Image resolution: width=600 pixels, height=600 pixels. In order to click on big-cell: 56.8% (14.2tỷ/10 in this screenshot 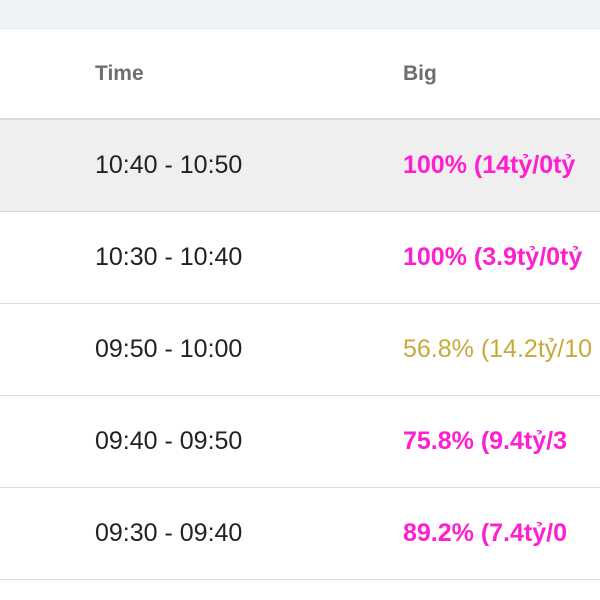, I will do `click(498, 349)`.